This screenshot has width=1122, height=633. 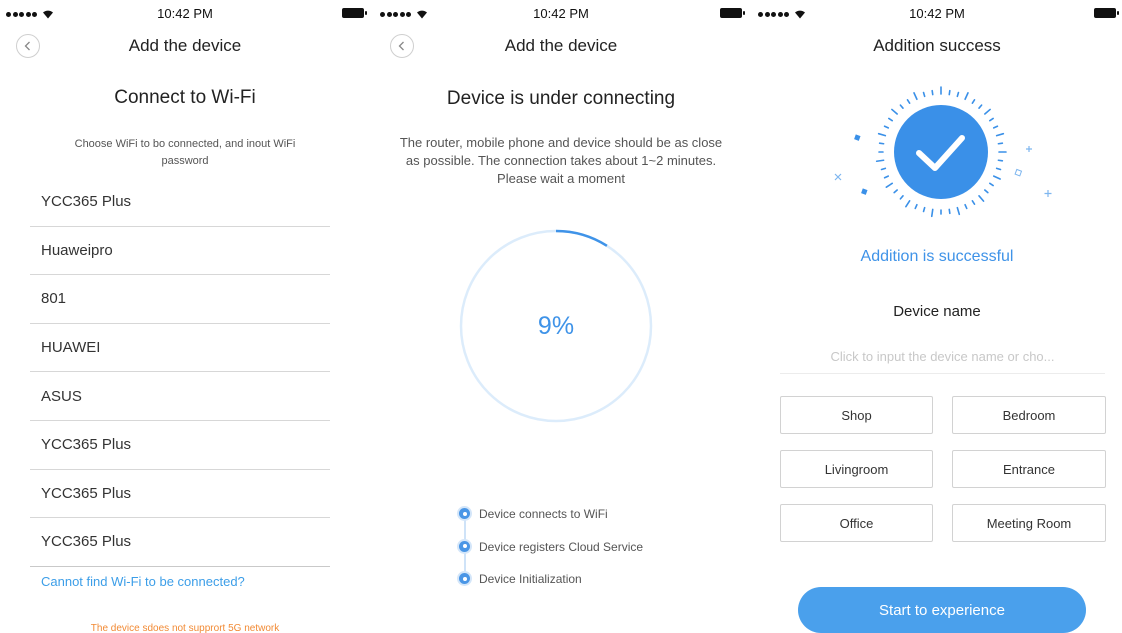 What do you see at coordinates (942, 610) in the screenshot?
I see `start-experience-button: Start to experience` at bounding box center [942, 610].